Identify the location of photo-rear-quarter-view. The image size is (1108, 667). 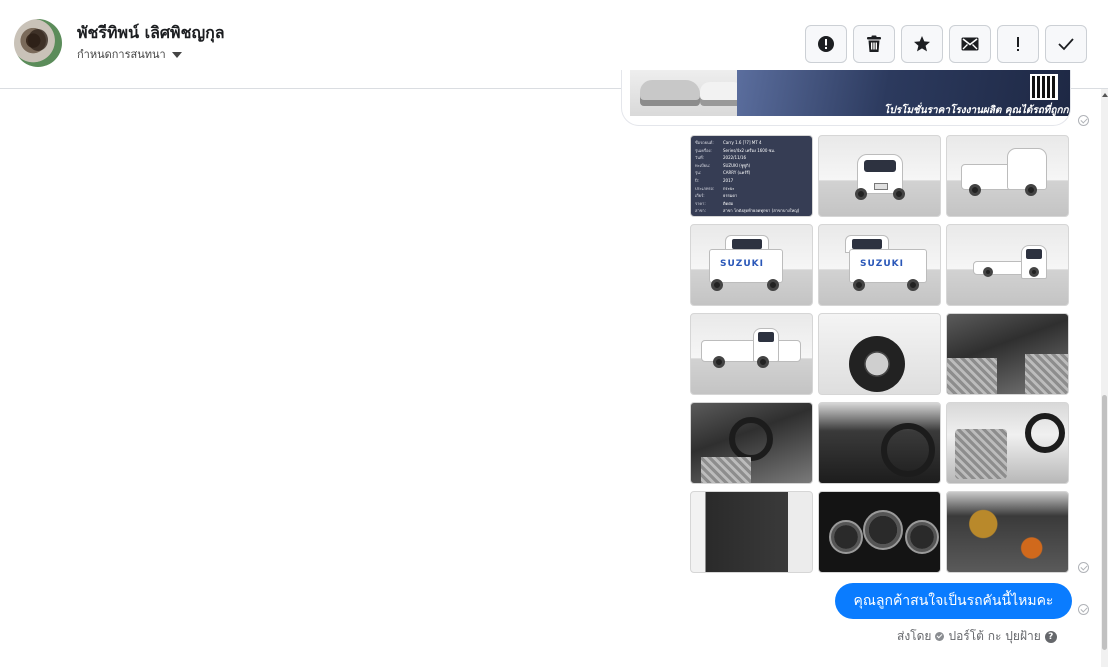
(751, 265).